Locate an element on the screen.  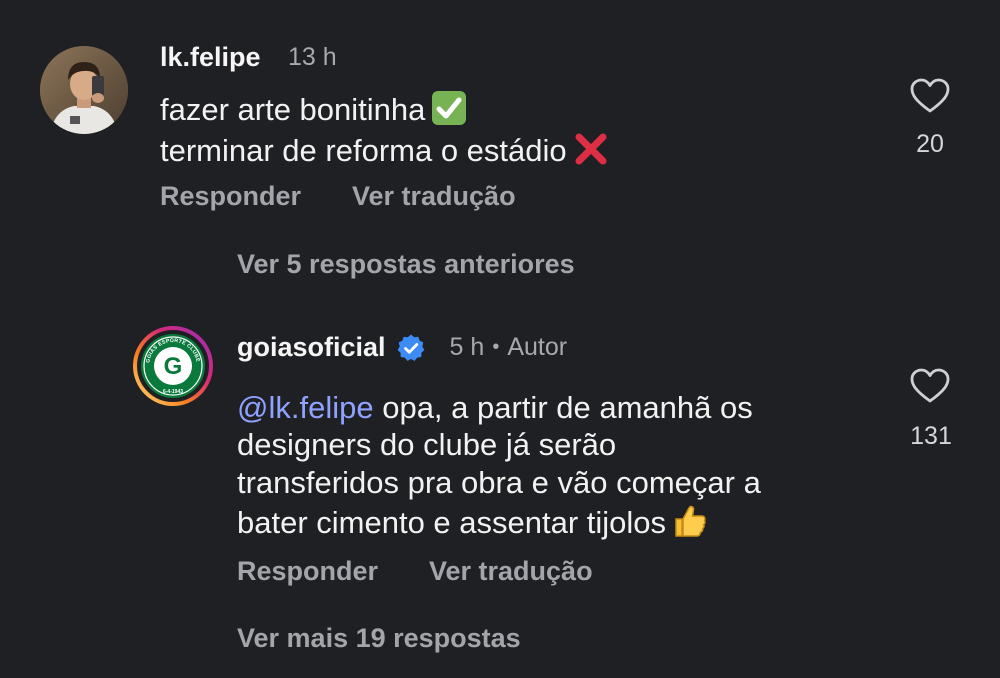
svg-text: 6-4-1943 is located at coordinates (173, 392).